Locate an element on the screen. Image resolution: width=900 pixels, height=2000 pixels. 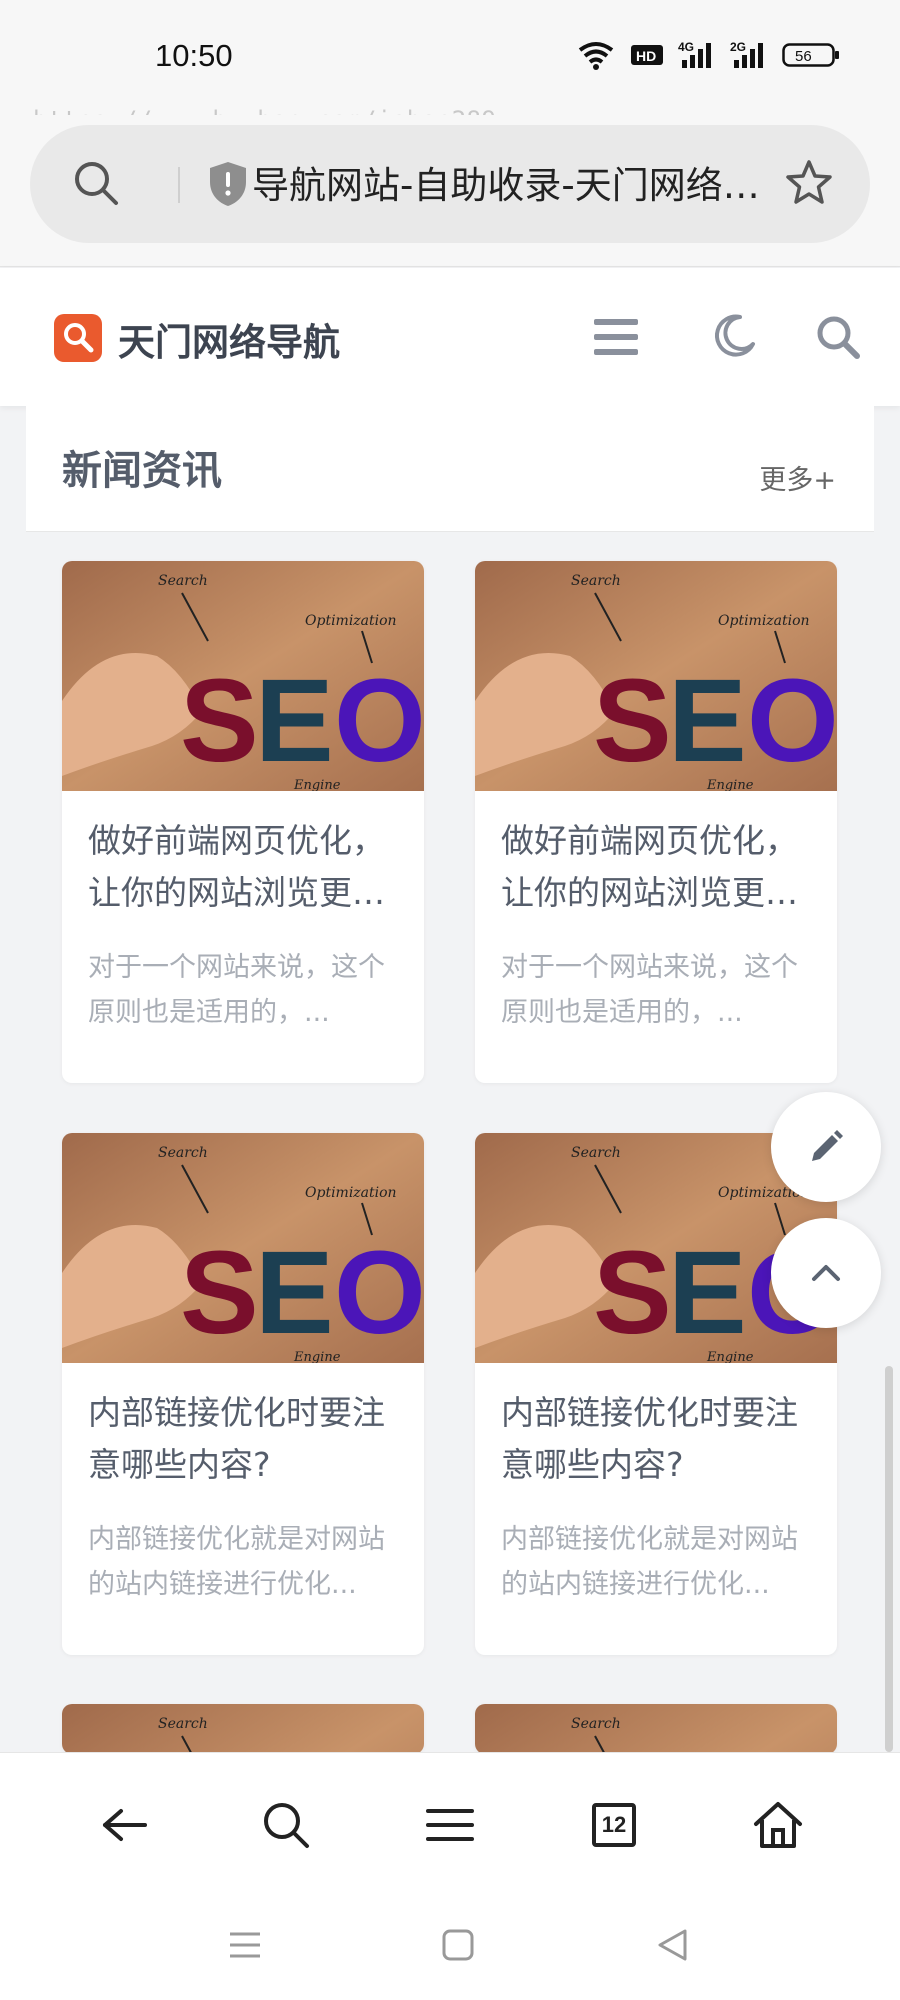
page-scrollbar is located at coordinates (889, 1559).